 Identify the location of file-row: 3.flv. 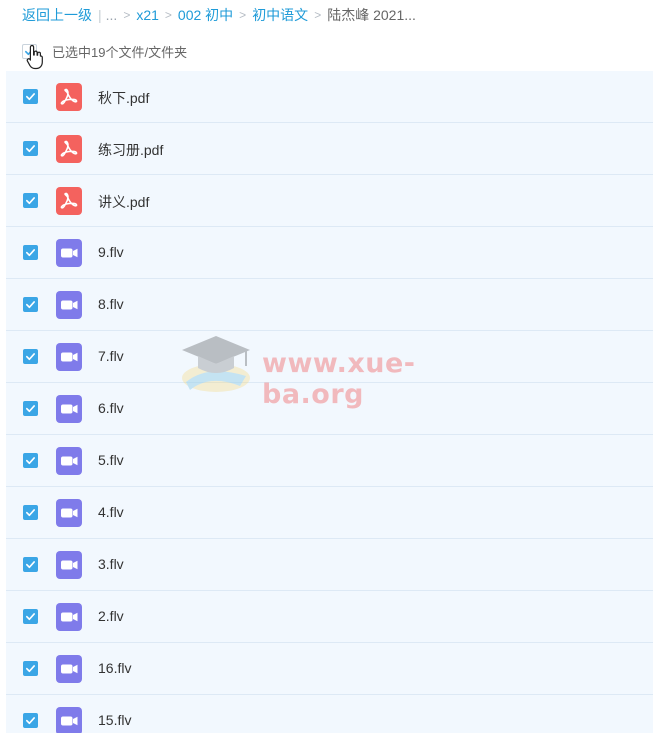
(329, 565).